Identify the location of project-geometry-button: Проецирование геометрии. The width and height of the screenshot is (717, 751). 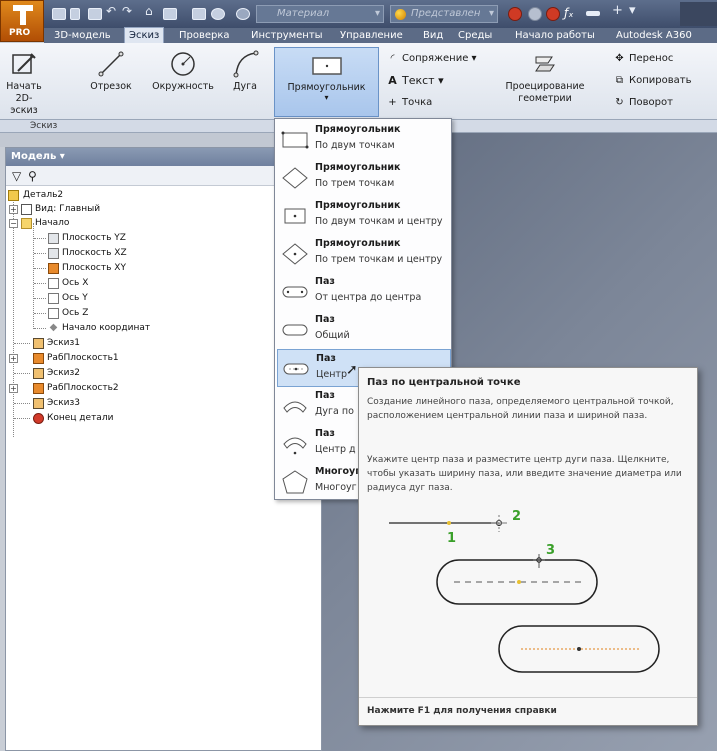
(545, 77).